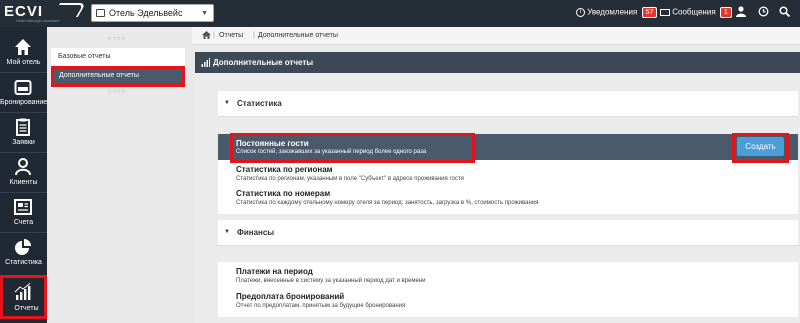  Describe the element at coordinates (23, 182) in the screenshot. I see `nav-label: Клиенты` at that location.